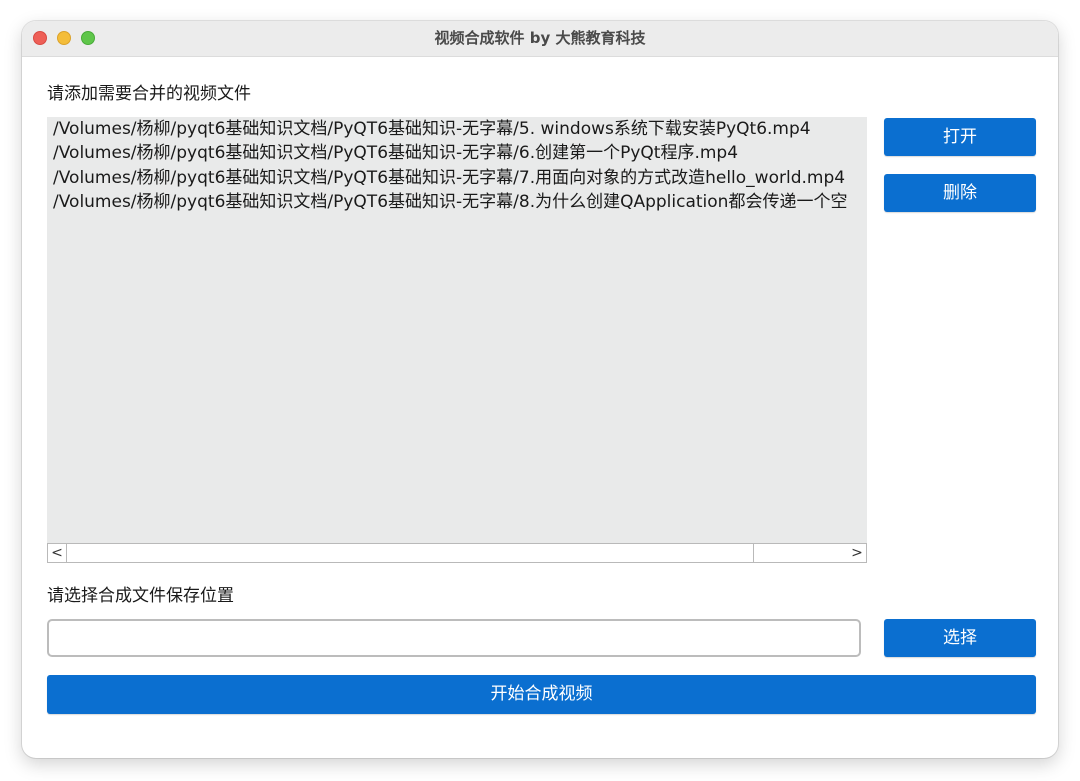 The width and height of the screenshot is (1080, 781). I want to click on window-title: 视频合成软件 by 大熊教育科技, so click(540, 38).